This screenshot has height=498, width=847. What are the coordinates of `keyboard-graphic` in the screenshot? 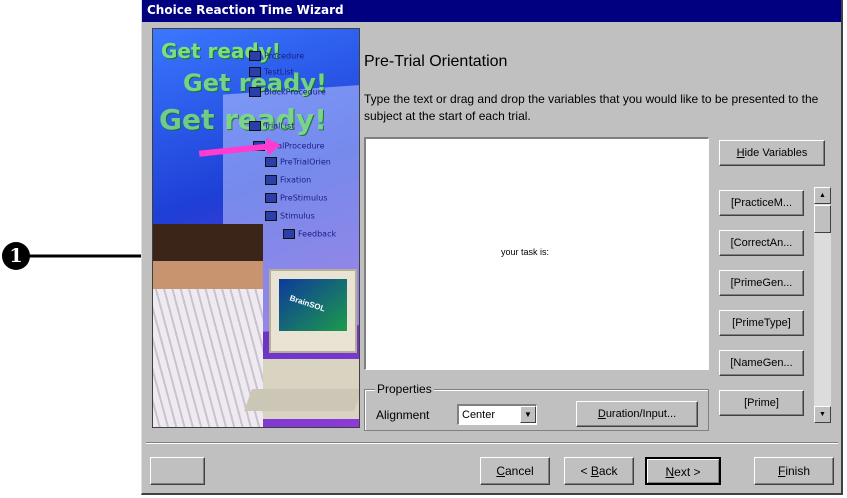 It's located at (301, 400).